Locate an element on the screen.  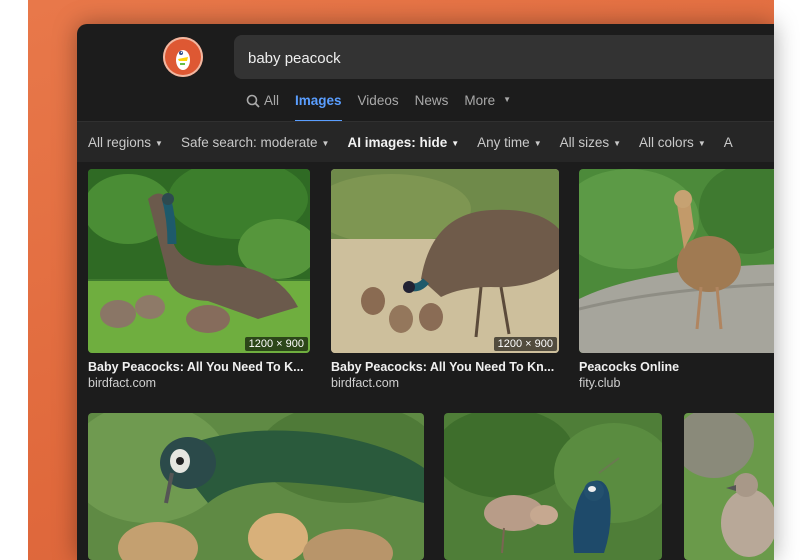
image-result-1: 1200 × 900 is located at coordinates (199, 261).